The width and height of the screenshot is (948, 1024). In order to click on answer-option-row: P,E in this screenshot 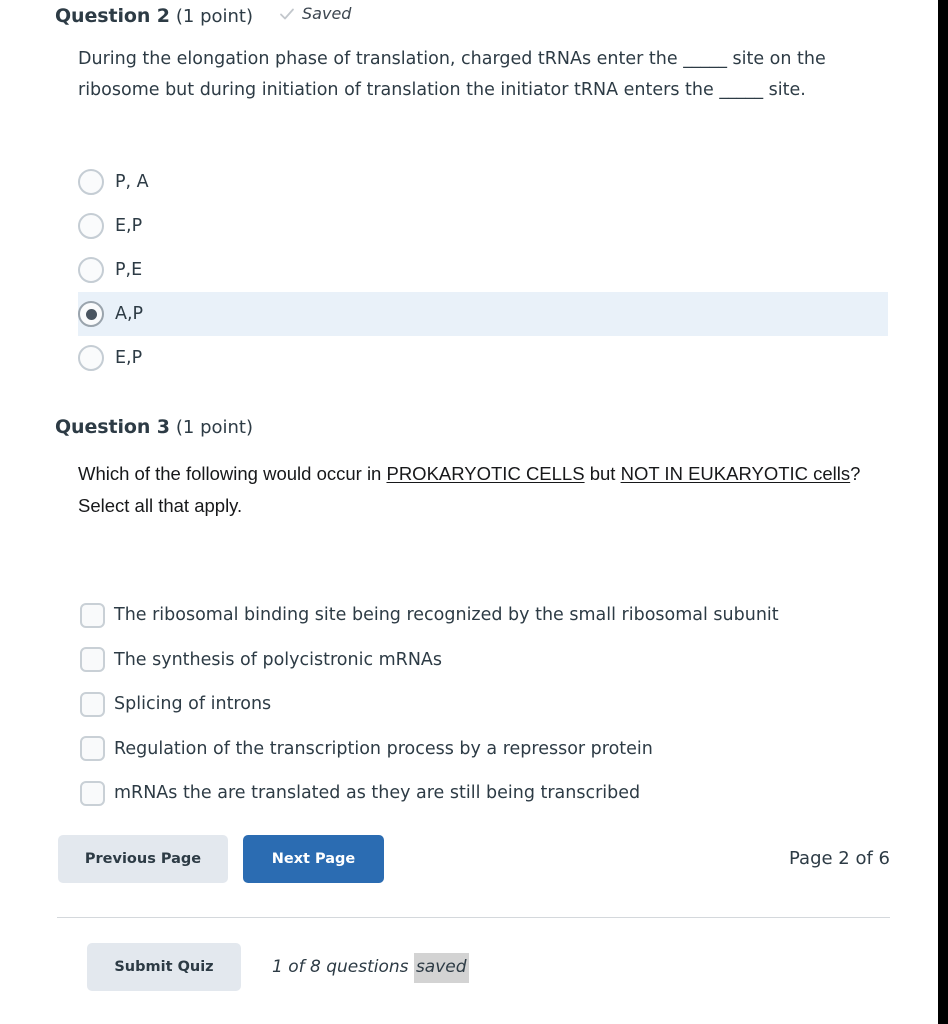, I will do `click(469, 270)`.